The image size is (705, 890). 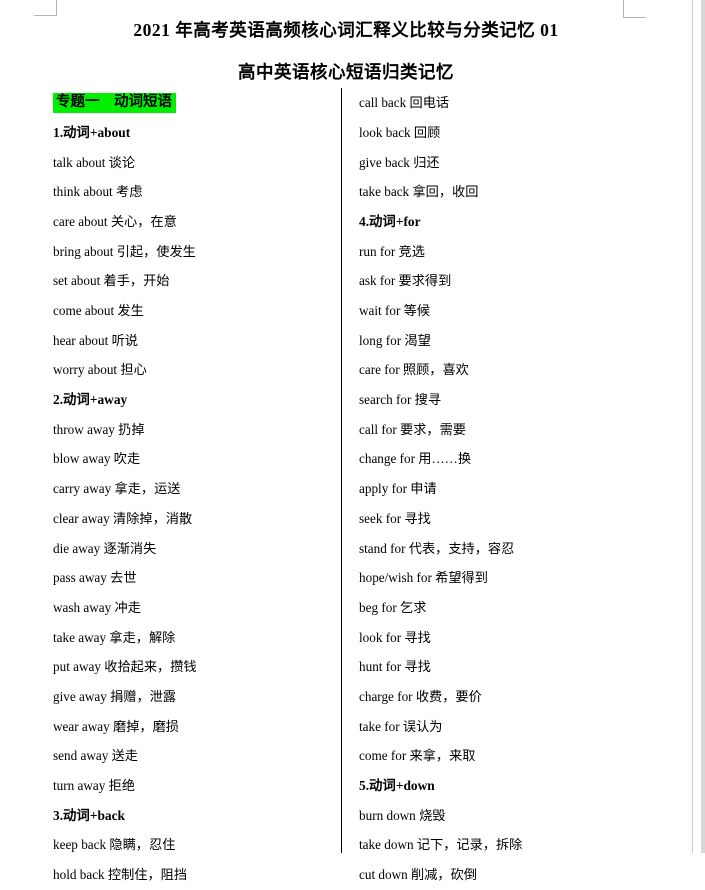 What do you see at coordinates (346, 71) in the screenshot?
I see `page-subtitle: 高中英语核心短语归类记忆` at bounding box center [346, 71].